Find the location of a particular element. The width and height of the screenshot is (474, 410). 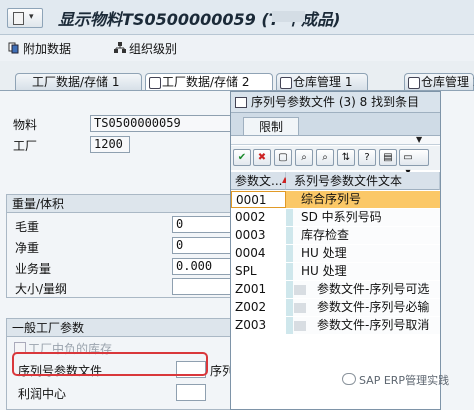

menu-icon: ▾ is located at coordinates (25, 18).